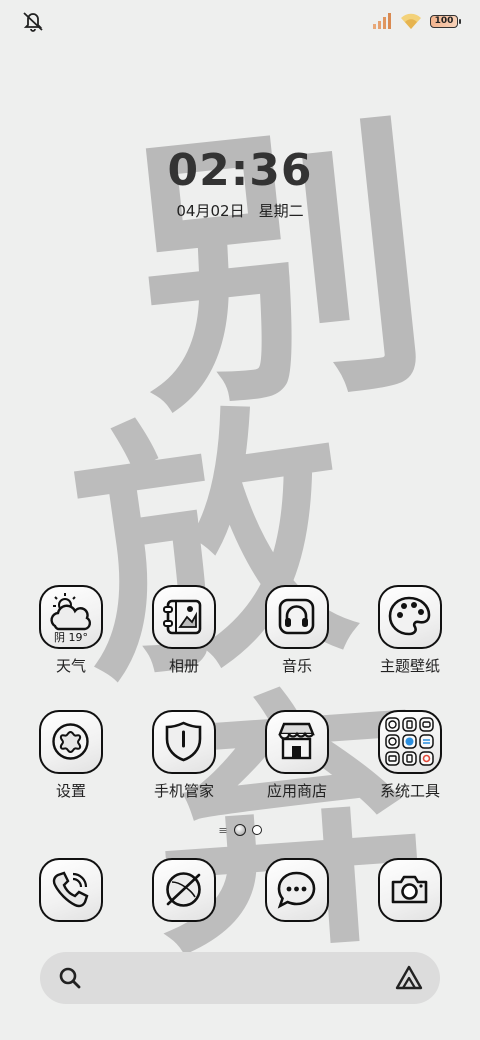 The width and height of the screenshot is (480, 1040). I want to click on phone-manager-app-icon, so click(184, 742).